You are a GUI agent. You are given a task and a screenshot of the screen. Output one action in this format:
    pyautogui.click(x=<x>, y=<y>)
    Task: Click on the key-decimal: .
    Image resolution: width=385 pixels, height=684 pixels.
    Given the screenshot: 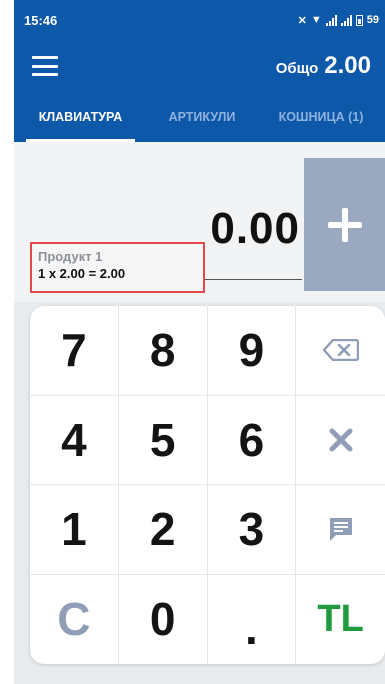 What is the action you would take?
    pyautogui.click(x=252, y=619)
    